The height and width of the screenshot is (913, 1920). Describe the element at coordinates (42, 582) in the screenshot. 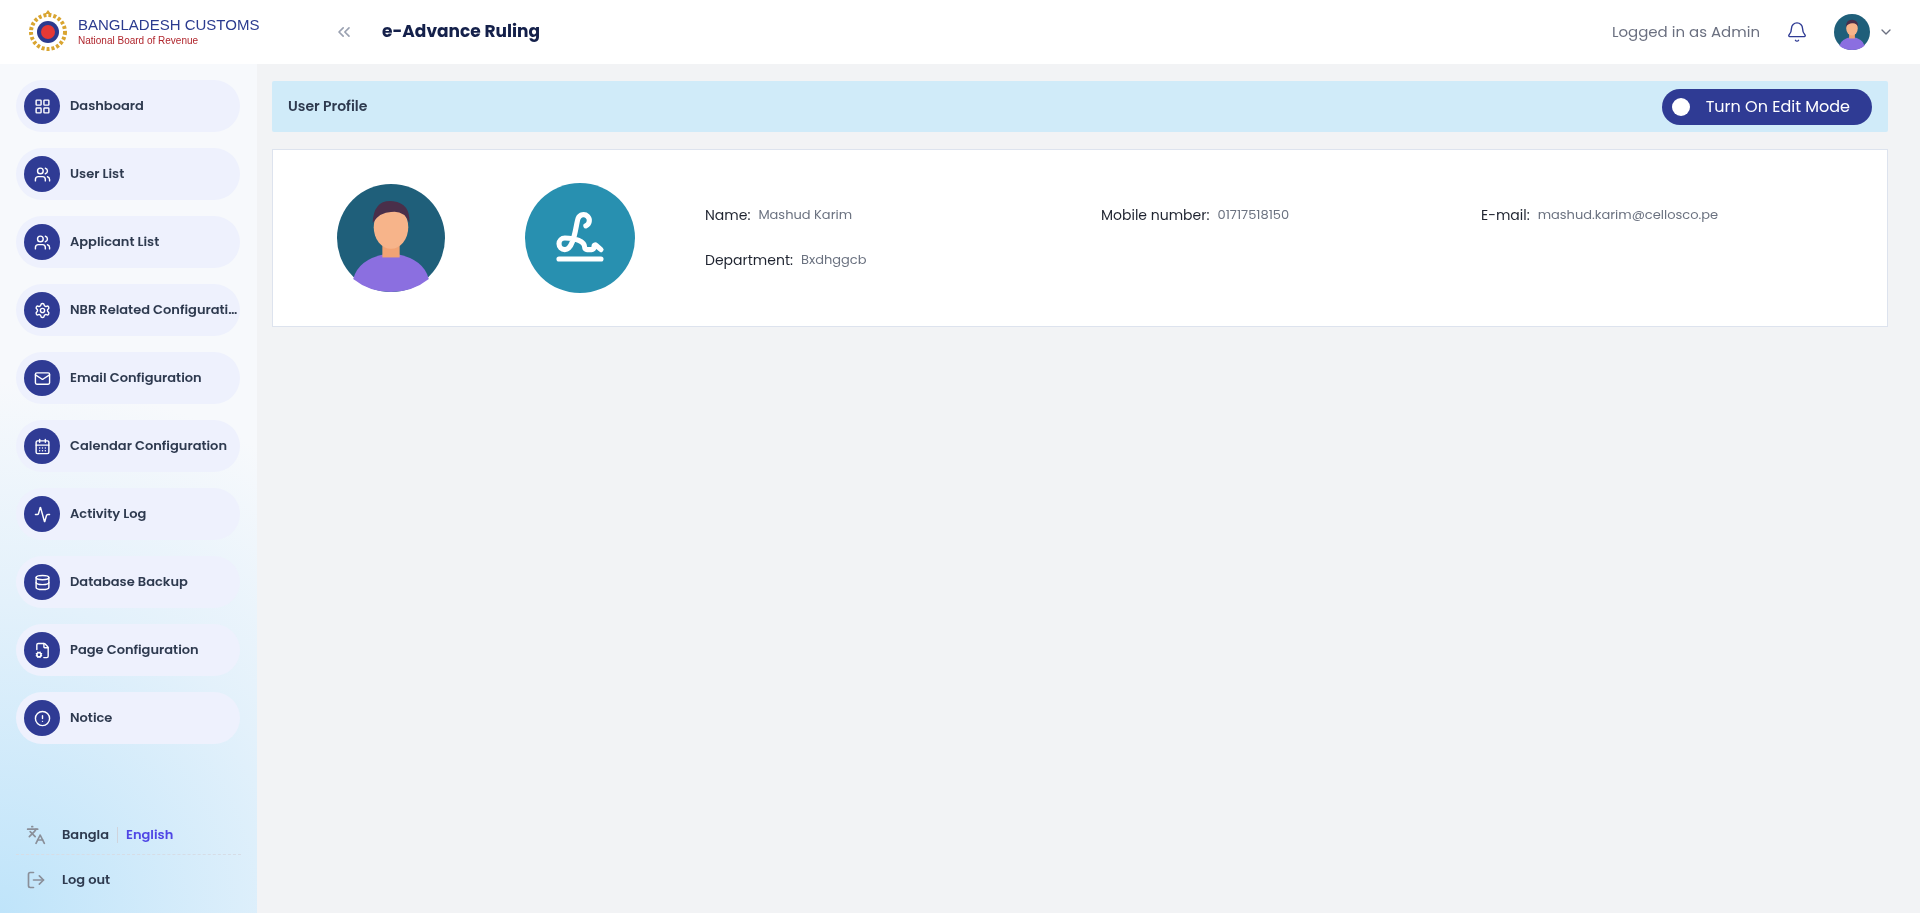

I see `database-icon` at that location.